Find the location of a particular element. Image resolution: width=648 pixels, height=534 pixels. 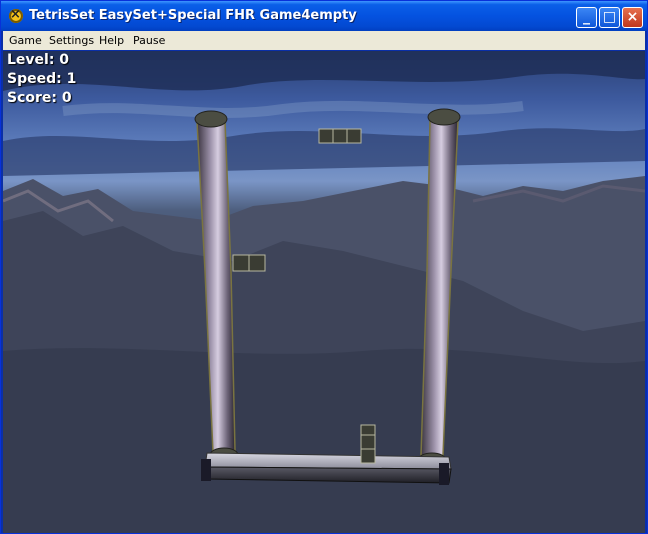

stacked-blocks is located at coordinates (368, 444).